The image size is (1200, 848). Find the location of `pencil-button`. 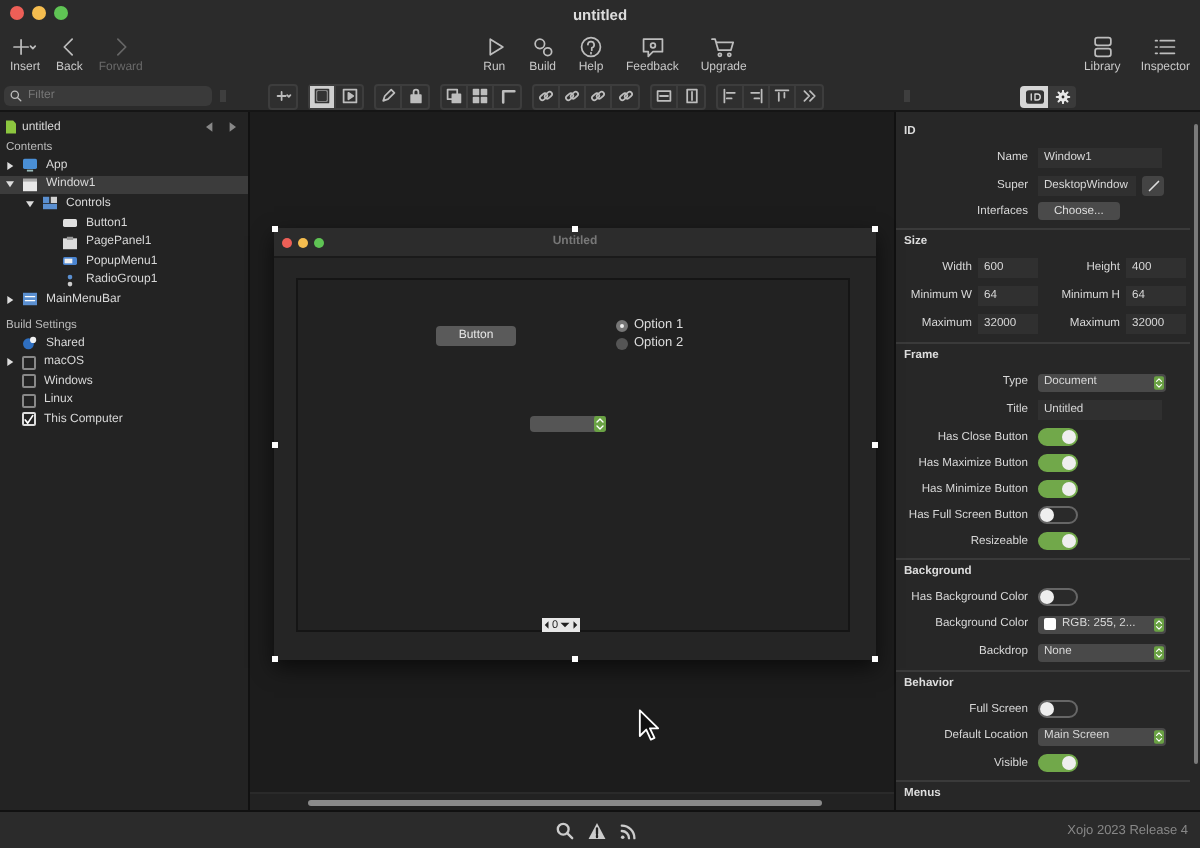

pencil-button is located at coordinates (389, 96).